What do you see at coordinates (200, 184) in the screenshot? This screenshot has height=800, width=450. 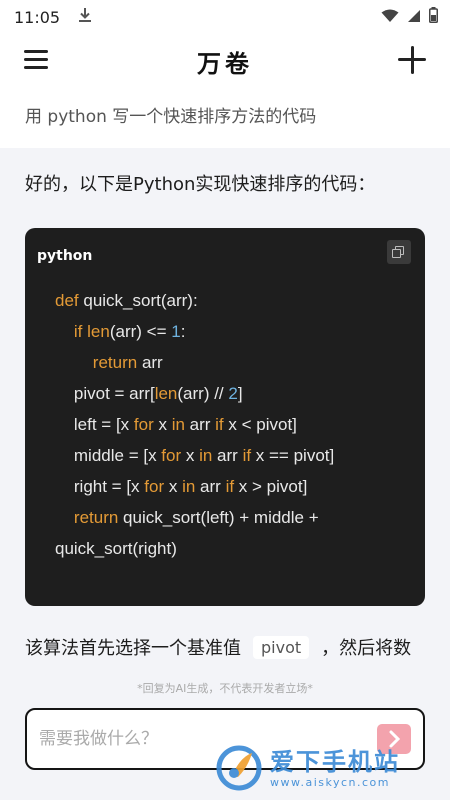 I see `ai-intro-text: 好的，以下是Python实现快速排序的代码：` at bounding box center [200, 184].